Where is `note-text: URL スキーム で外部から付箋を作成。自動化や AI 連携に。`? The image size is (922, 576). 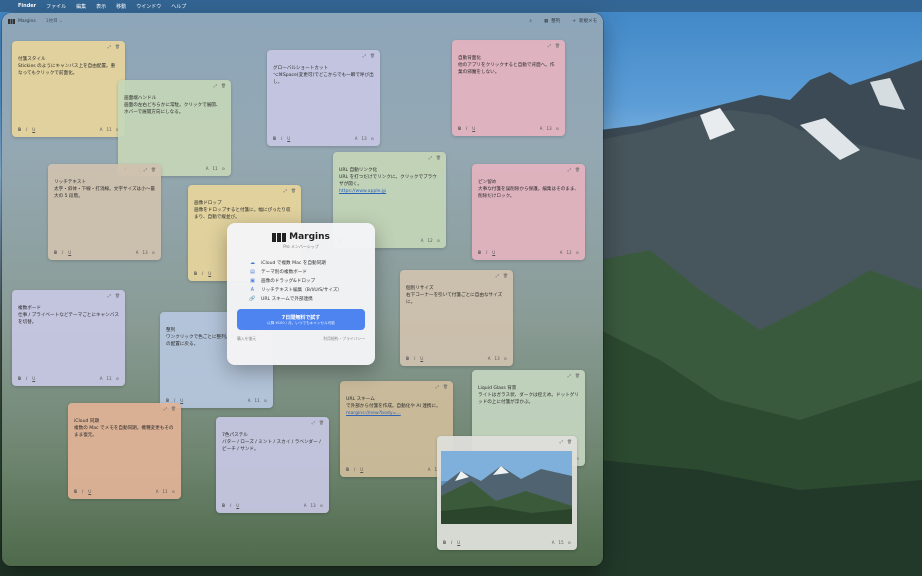 note-text: URL スキーム で外部から付箋を作成。自動化や AI 連携に。 is located at coordinates (396, 403).